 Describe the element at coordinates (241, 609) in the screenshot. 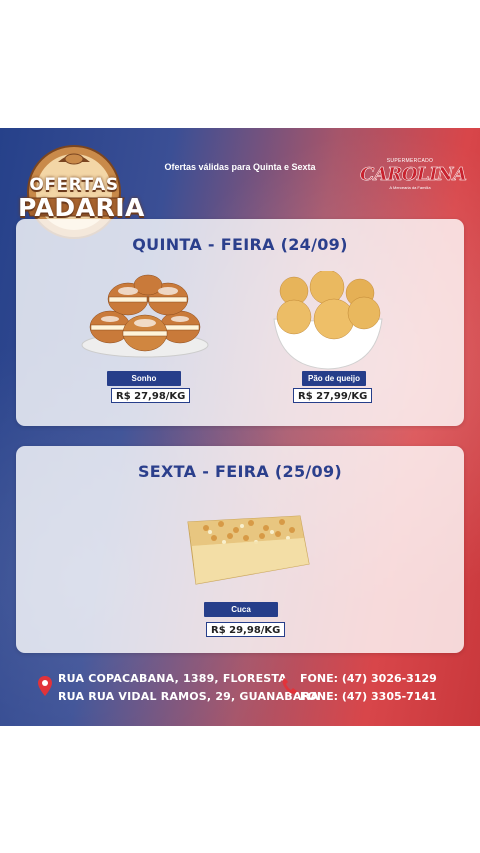

I see `product-name-cuca: Cuca` at that location.